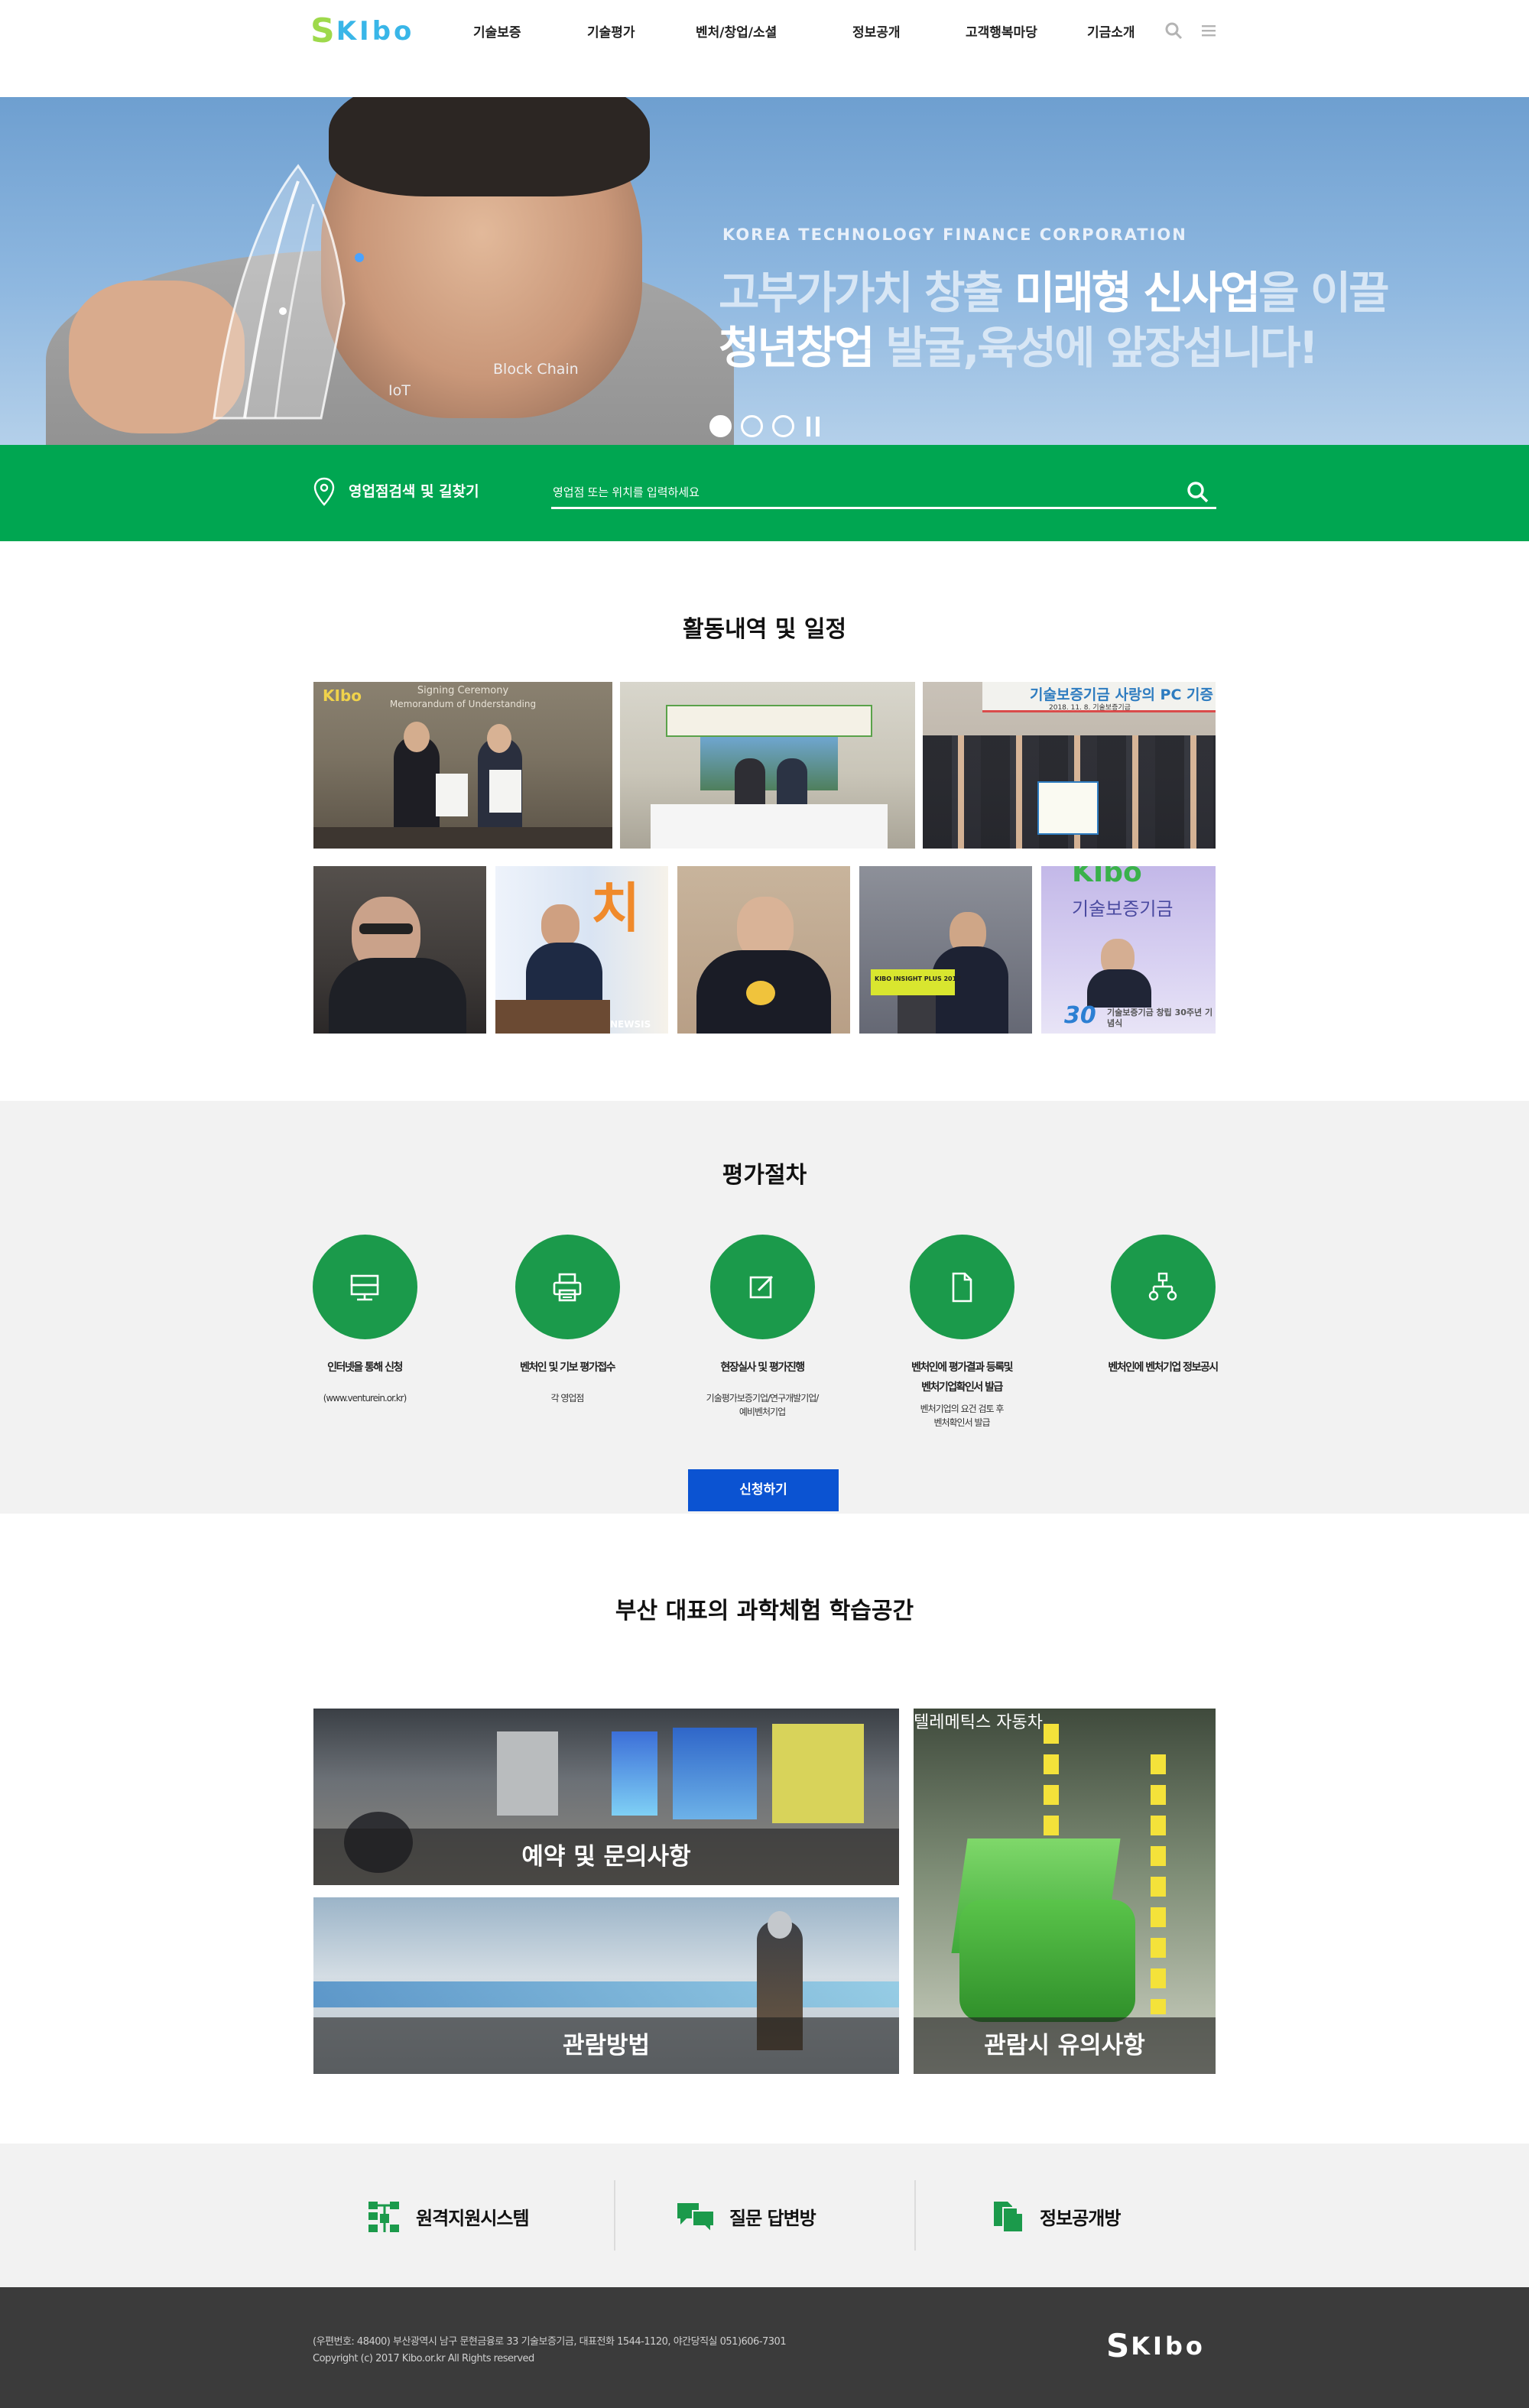 The height and width of the screenshot is (2408, 1529). I want to click on quick-link-qna-label: 질문 답변방, so click(772, 2218).